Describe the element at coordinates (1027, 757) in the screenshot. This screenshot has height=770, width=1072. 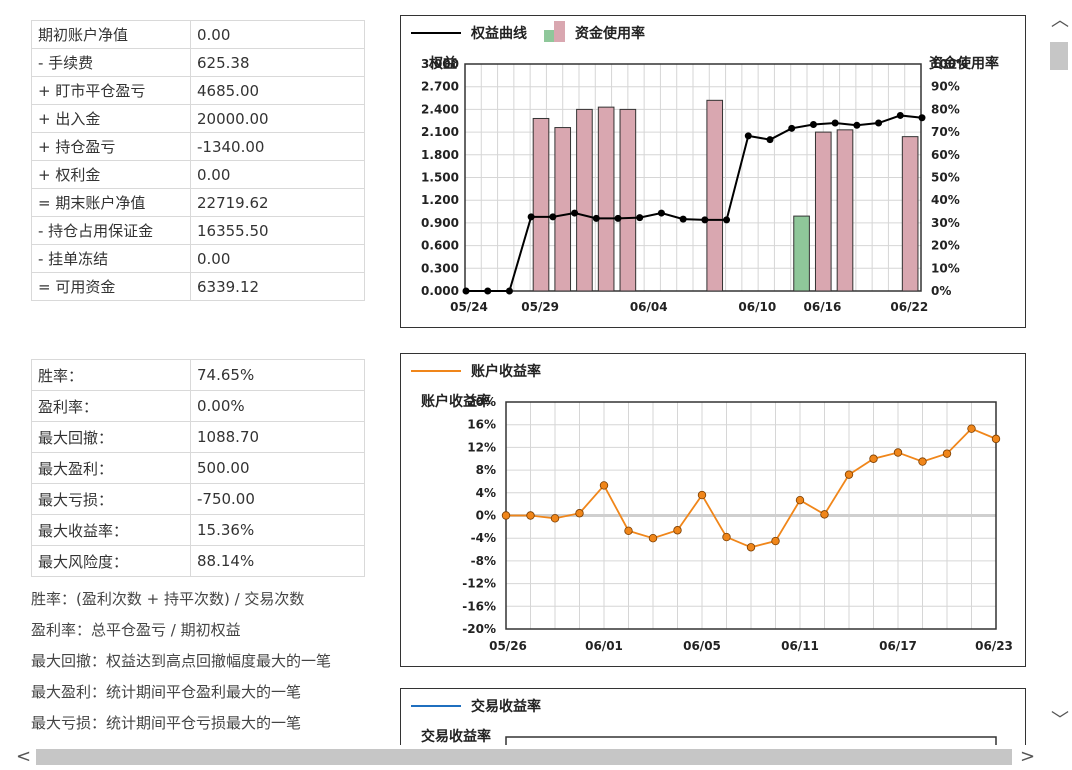
I see `scroll-right-icon: >` at that location.